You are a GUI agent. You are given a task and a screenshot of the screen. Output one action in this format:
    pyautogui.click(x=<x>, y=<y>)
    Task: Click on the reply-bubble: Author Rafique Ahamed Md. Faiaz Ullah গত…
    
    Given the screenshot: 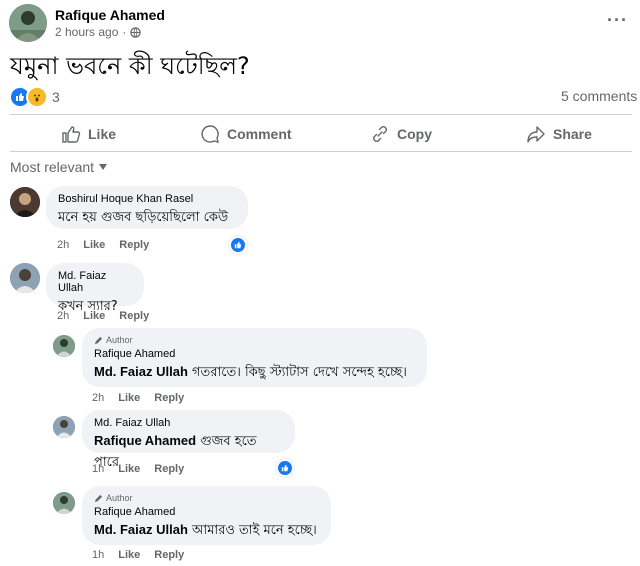 What is the action you would take?
    pyautogui.click(x=254, y=357)
    